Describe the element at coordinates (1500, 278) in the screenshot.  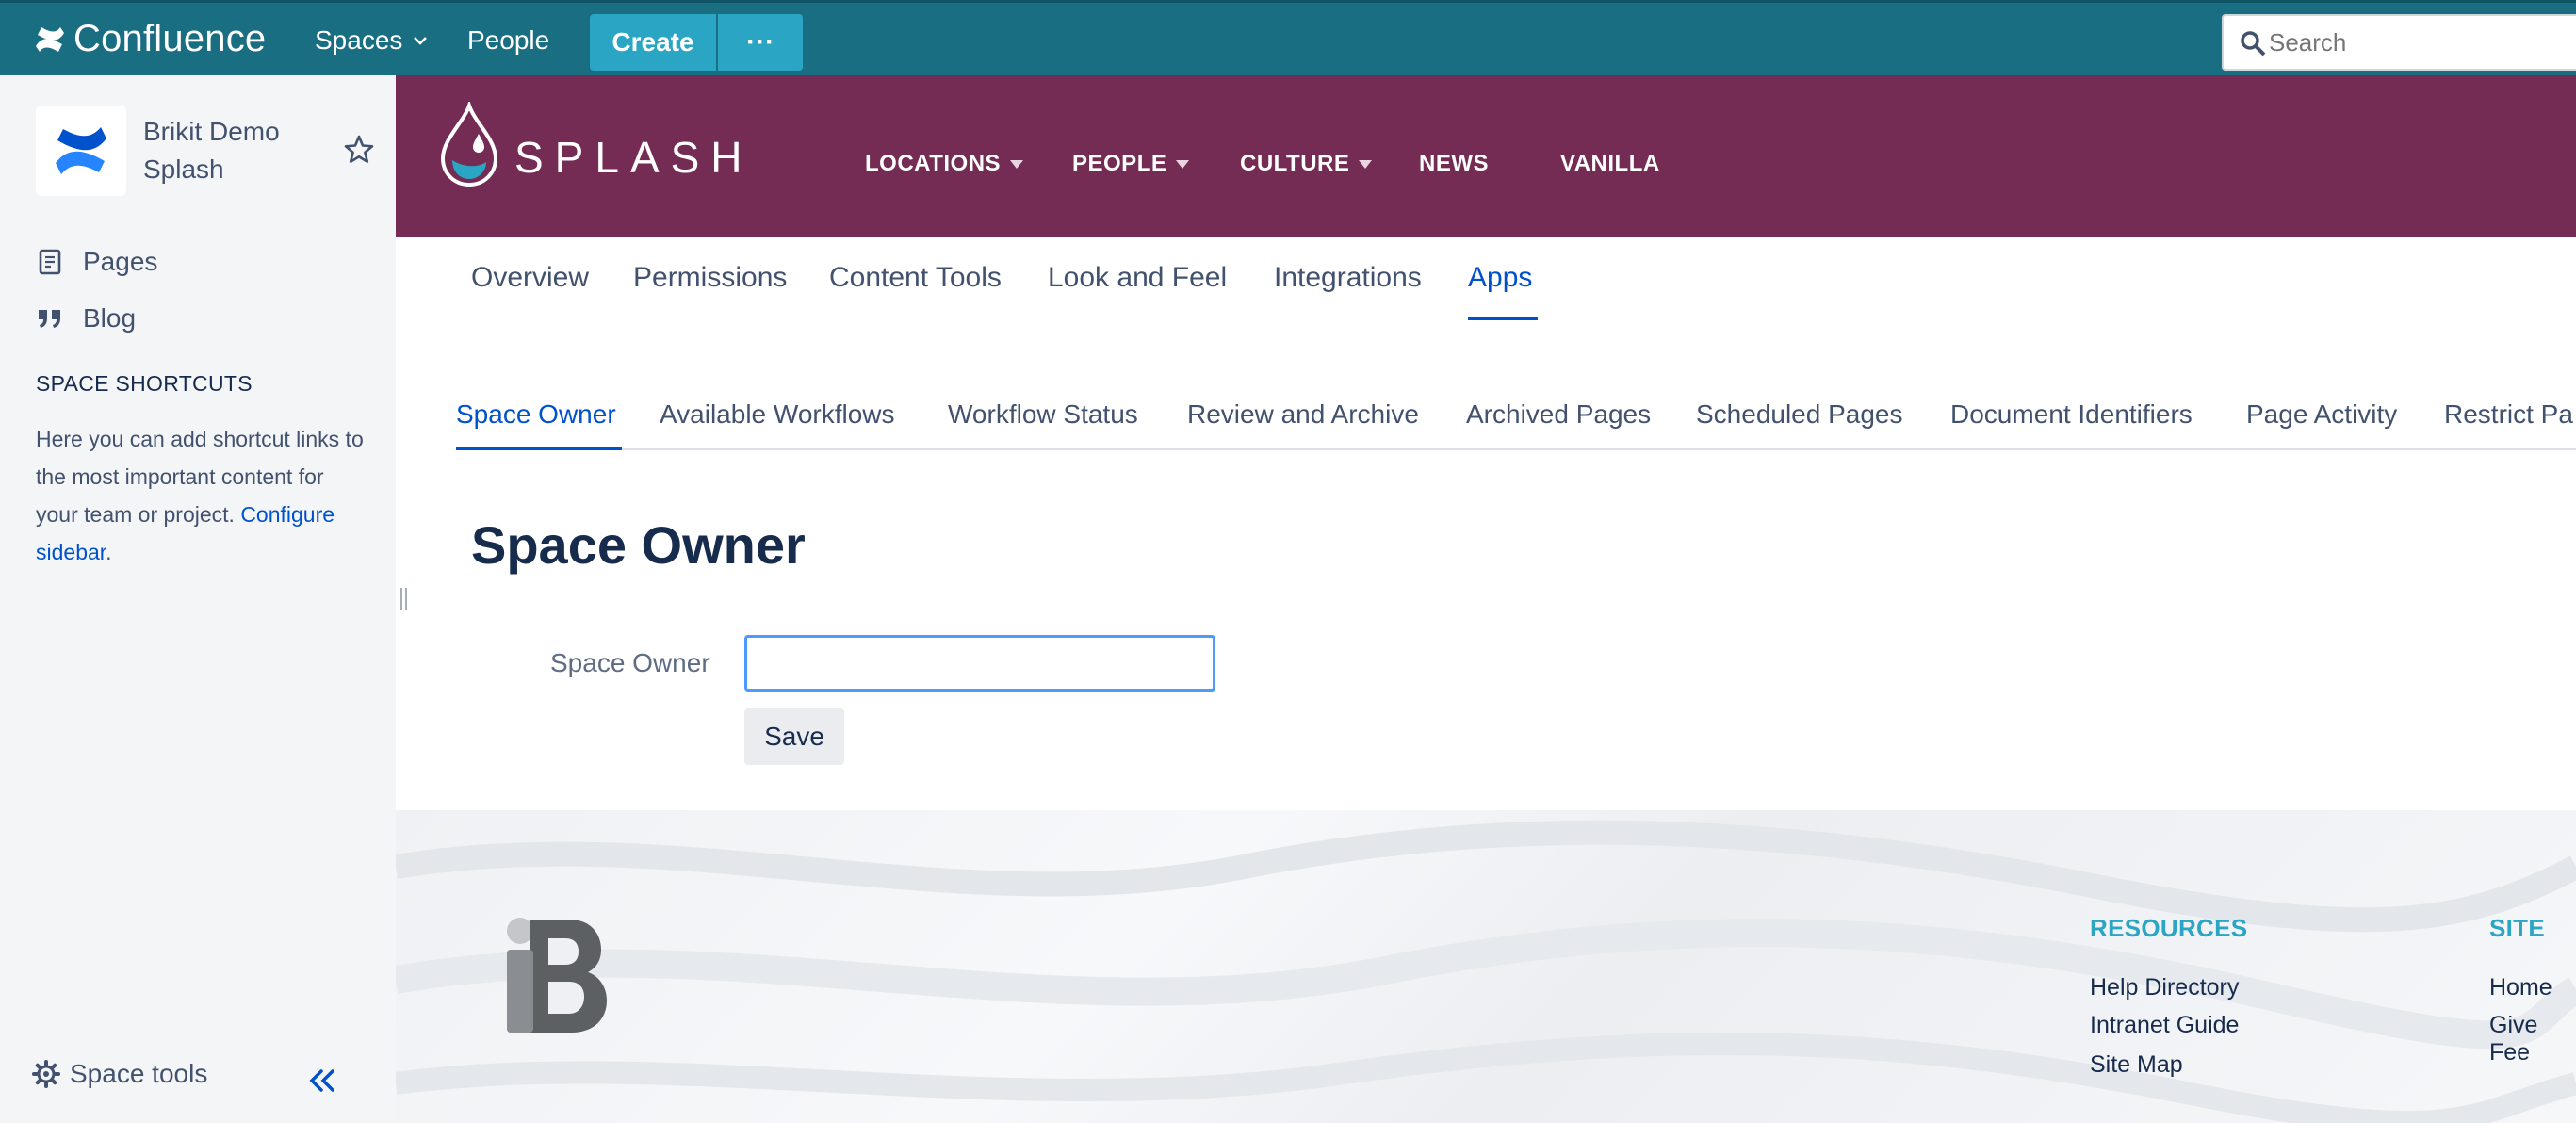
I see `tab-apps: Apps` at that location.